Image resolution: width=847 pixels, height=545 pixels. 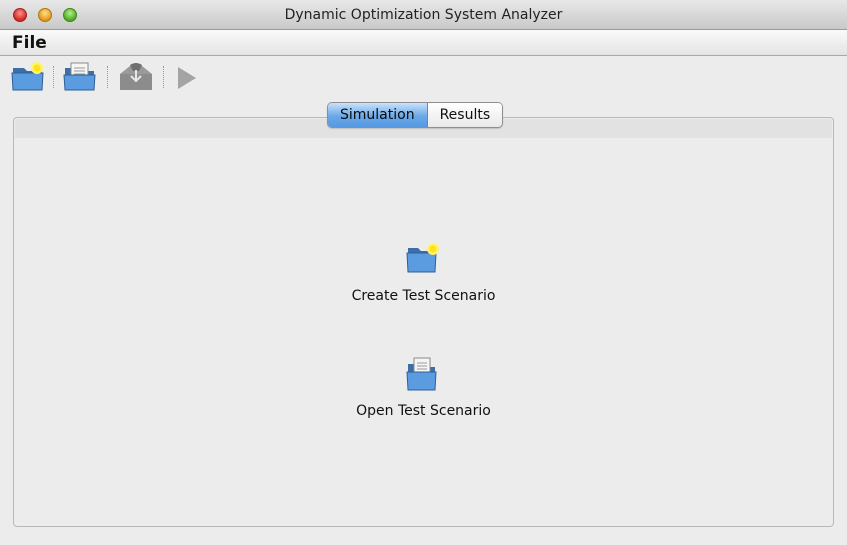 I want to click on menu-bar: File, so click(x=423, y=43).